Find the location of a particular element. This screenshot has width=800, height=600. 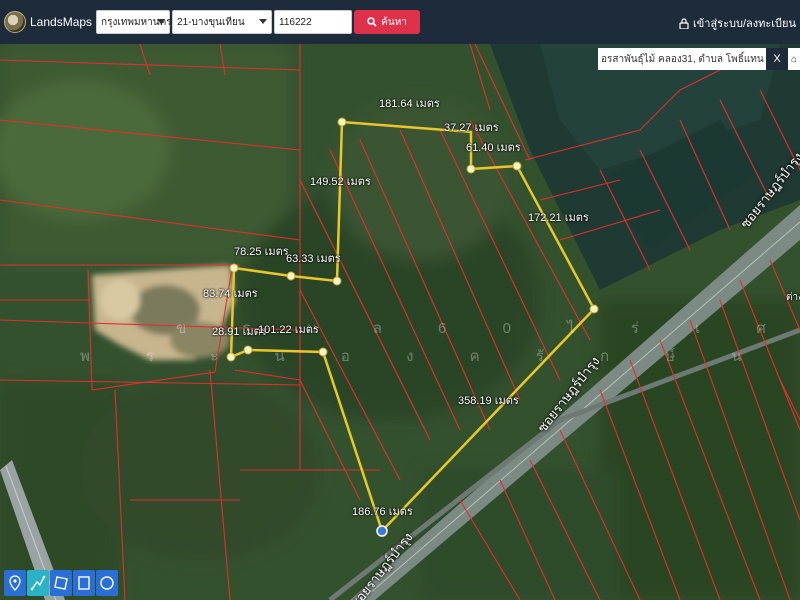

measurement-label: 63.33 เมตร is located at coordinates (313, 259).